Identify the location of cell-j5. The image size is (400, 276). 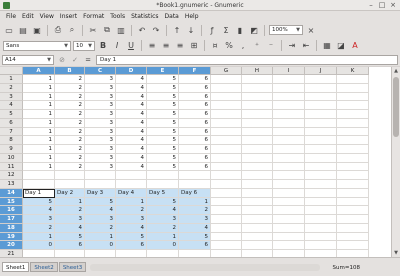
(321, 114).